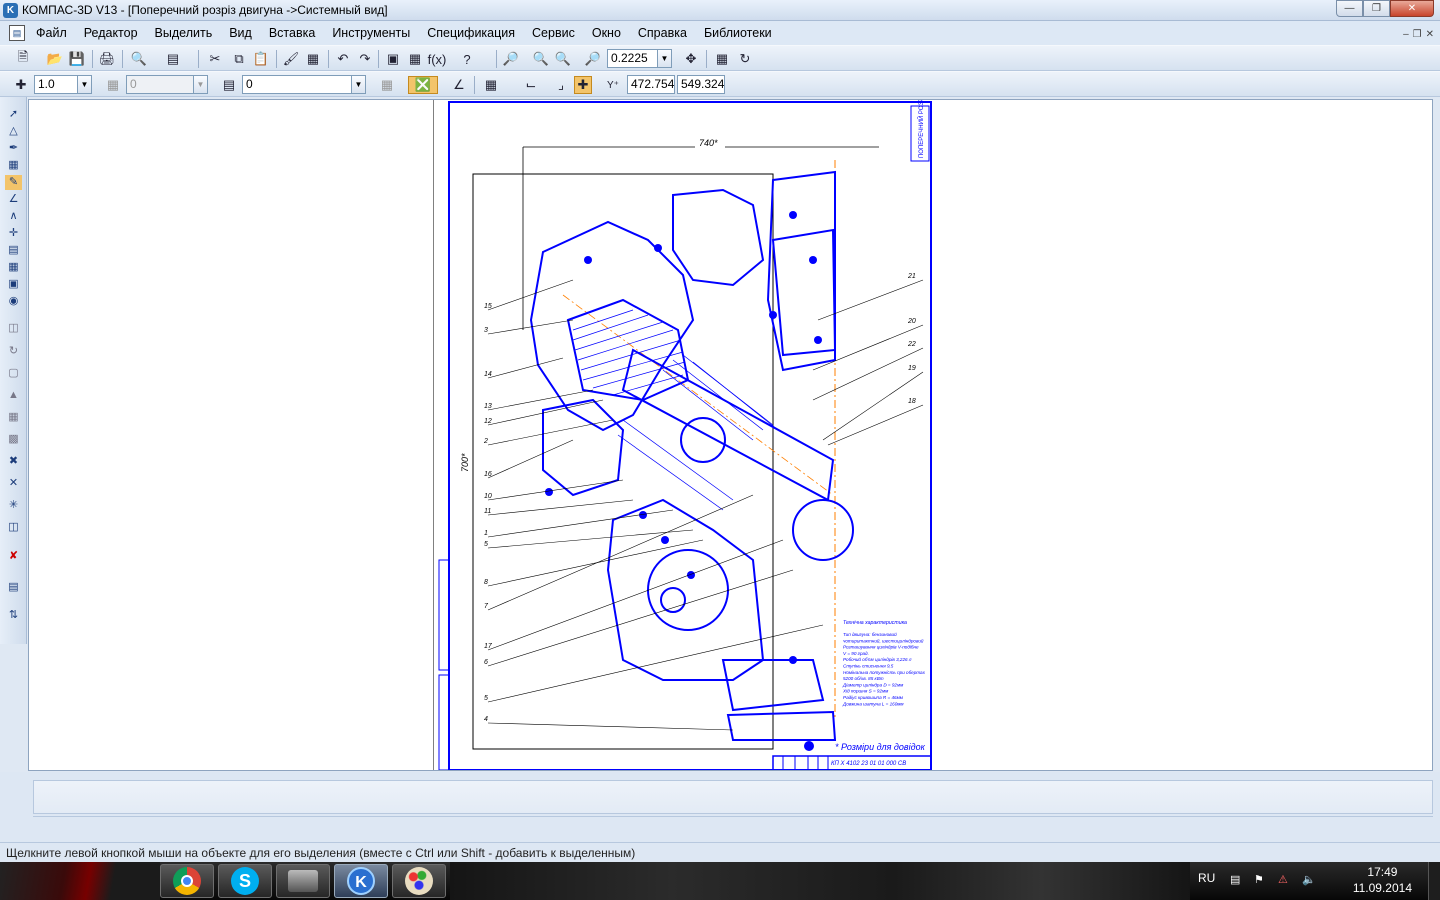 The width and height of the screenshot is (1440, 900). What do you see at coordinates (239, 59) in the screenshot?
I see `copy-icon: ⧉` at bounding box center [239, 59].